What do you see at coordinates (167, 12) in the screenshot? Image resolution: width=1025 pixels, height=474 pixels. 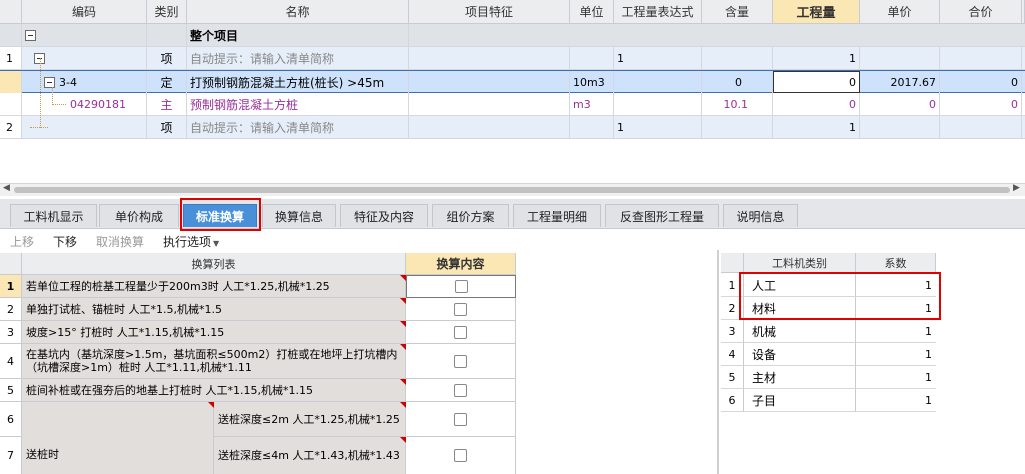 I see `header-category: 类别` at bounding box center [167, 12].